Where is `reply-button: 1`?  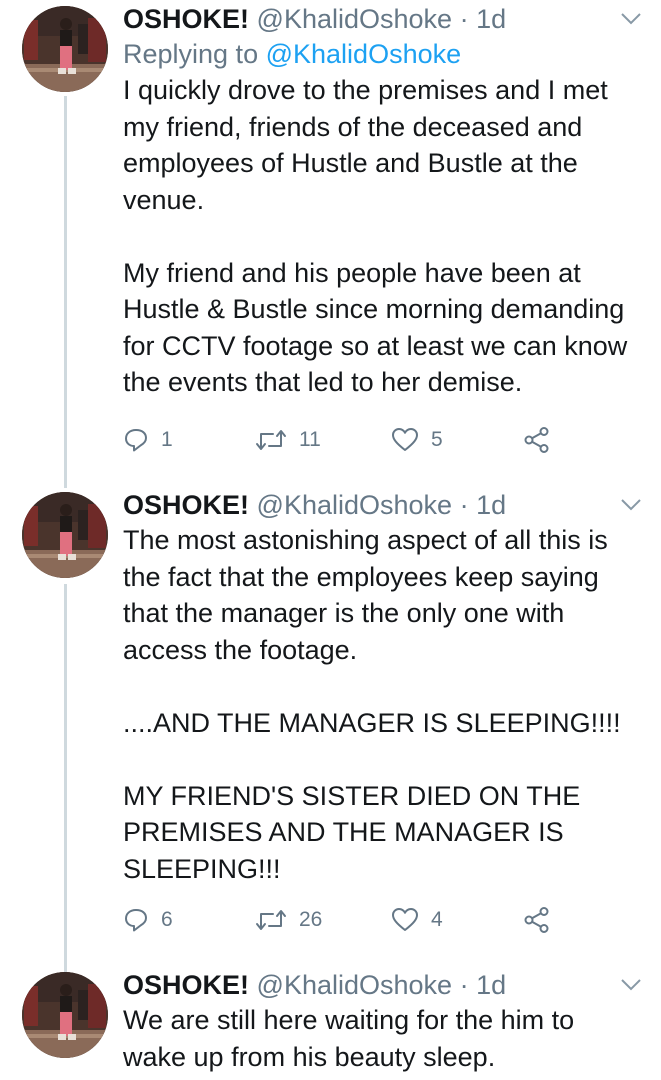
reply-button: 1 is located at coordinates (148, 440).